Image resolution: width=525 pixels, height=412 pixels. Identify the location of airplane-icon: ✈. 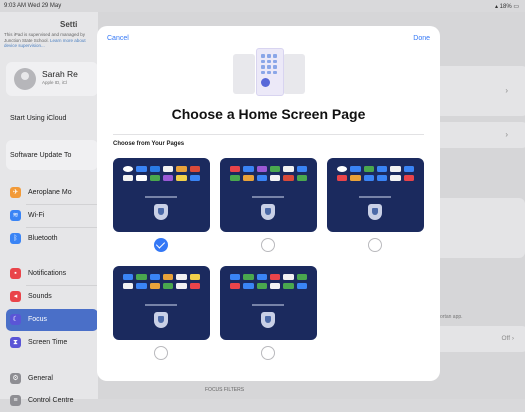
(15, 192).